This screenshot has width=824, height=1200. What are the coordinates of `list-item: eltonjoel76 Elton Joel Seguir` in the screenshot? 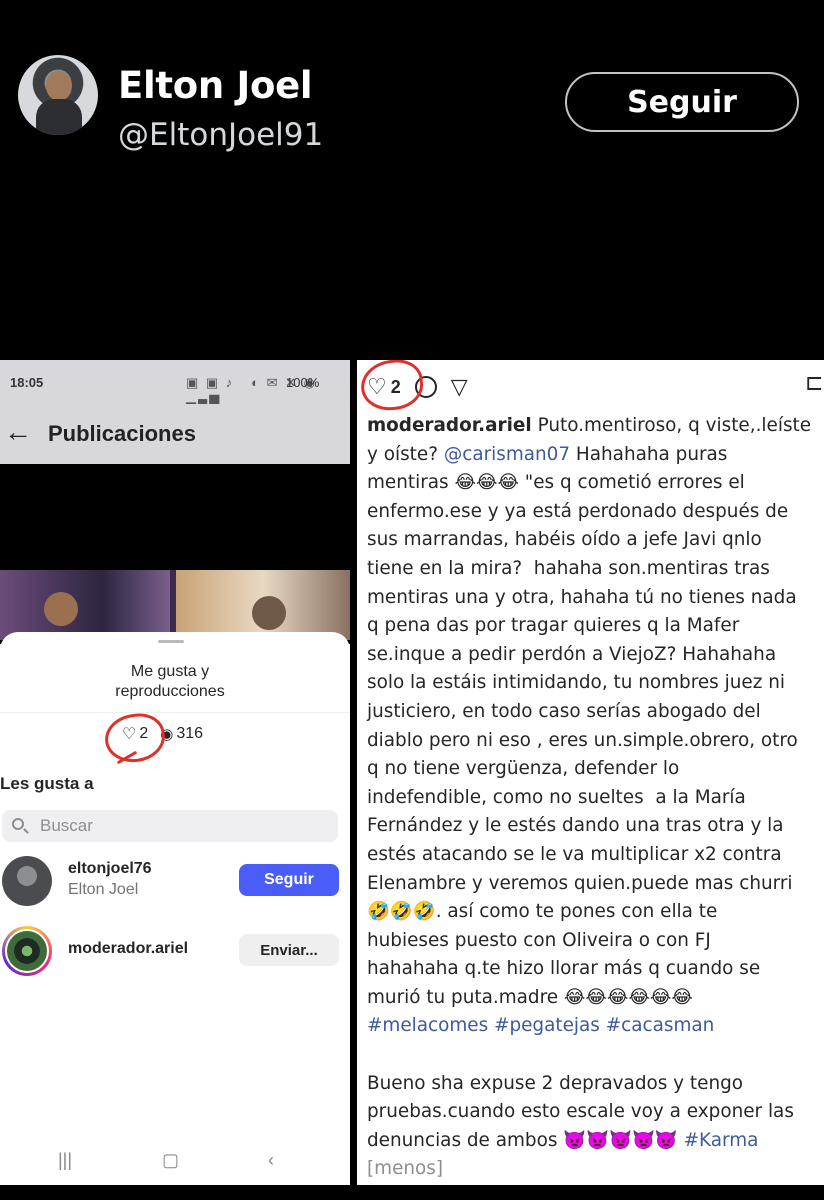 It's located at (175, 882).